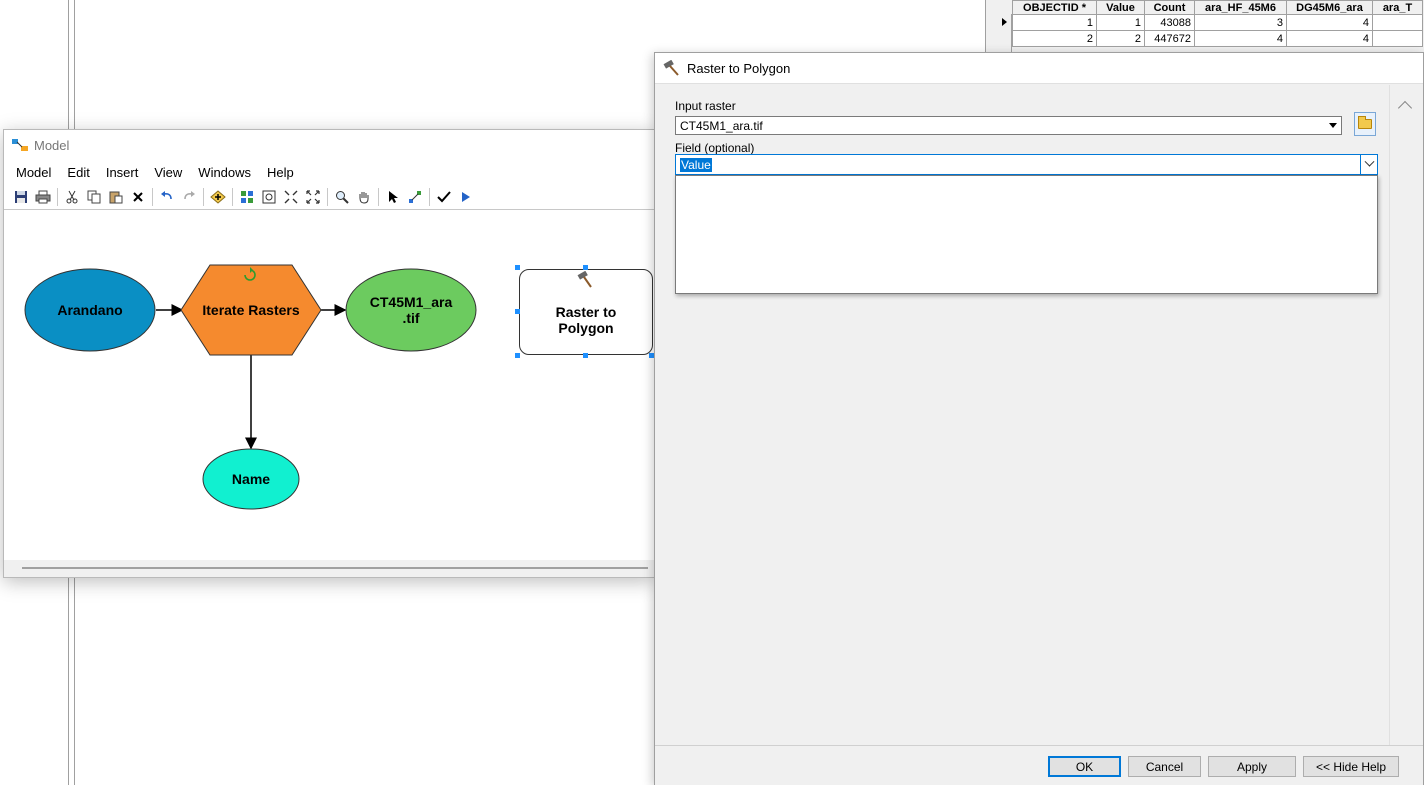 The width and height of the screenshot is (1424, 785). What do you see at coordinates (168, 172) in the screenshot?
I see `menu-view: View` at bounding box center [168, 172].